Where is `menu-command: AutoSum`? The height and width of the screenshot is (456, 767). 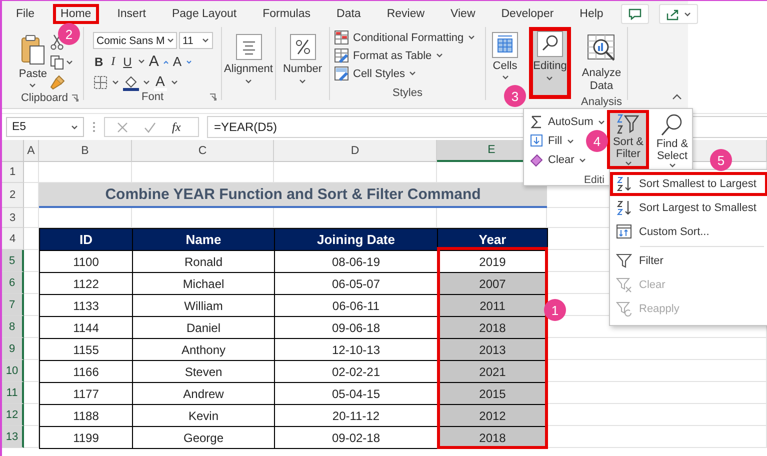 menu-command: AutoSum is located at coordinates (568, 122).